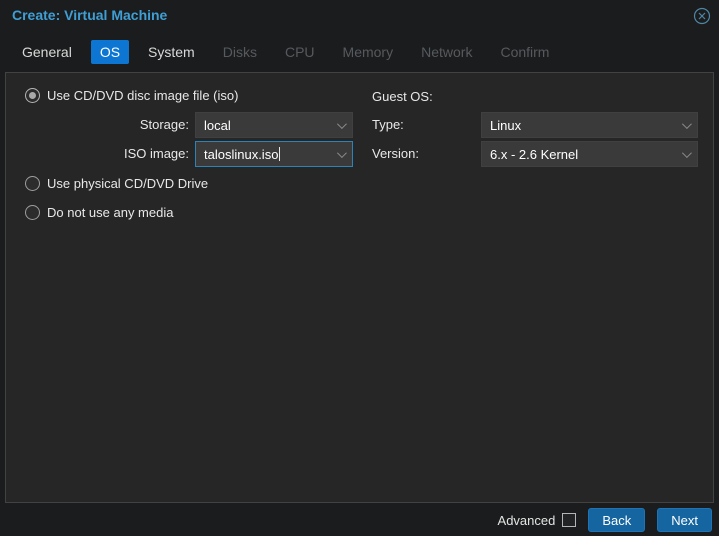 This screenshot has width=719, height=536. I want to click on close-icon, so click(702, 16).